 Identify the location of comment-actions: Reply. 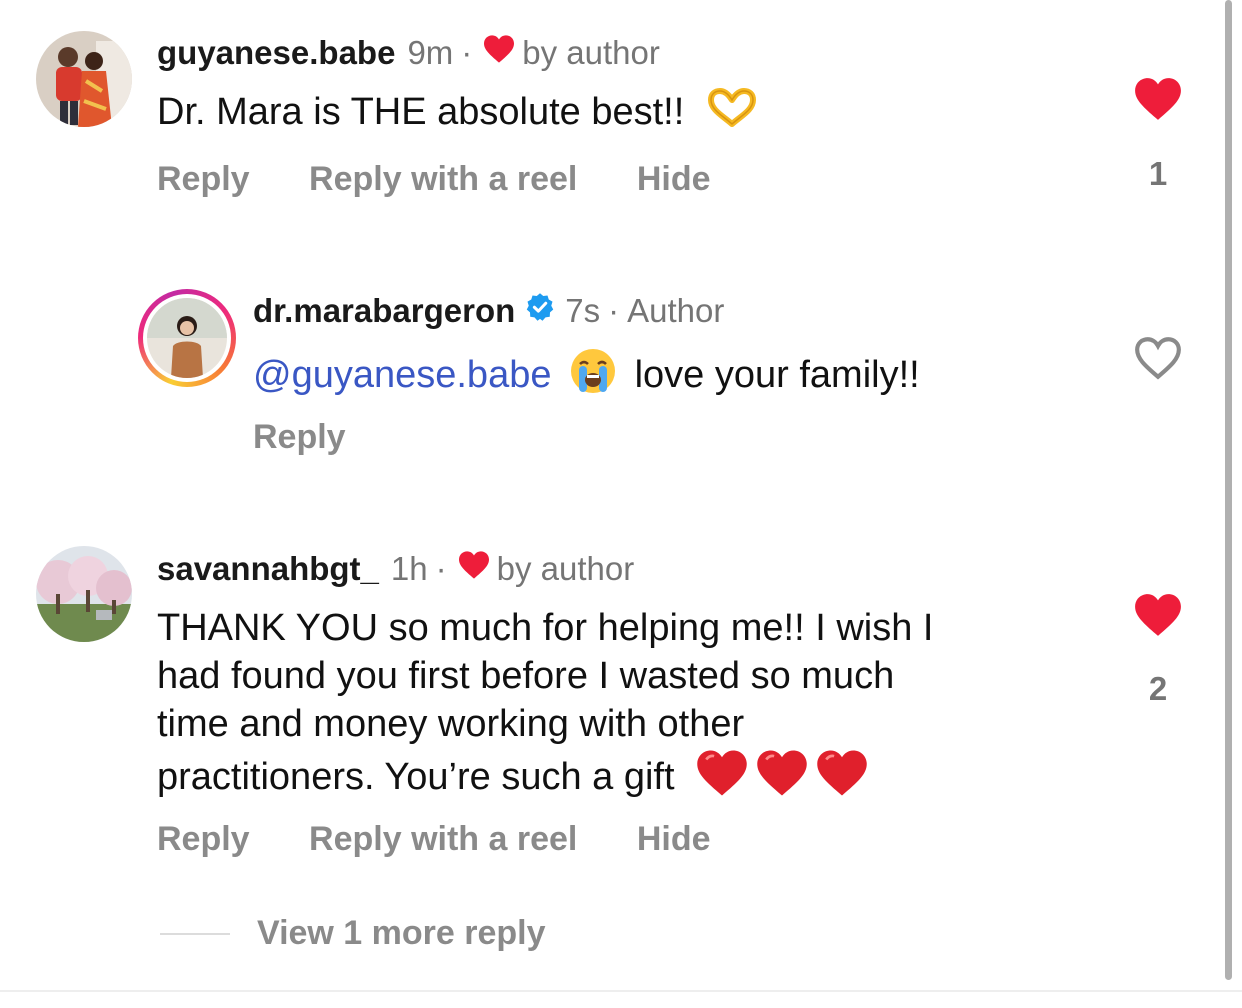
(299, 437).